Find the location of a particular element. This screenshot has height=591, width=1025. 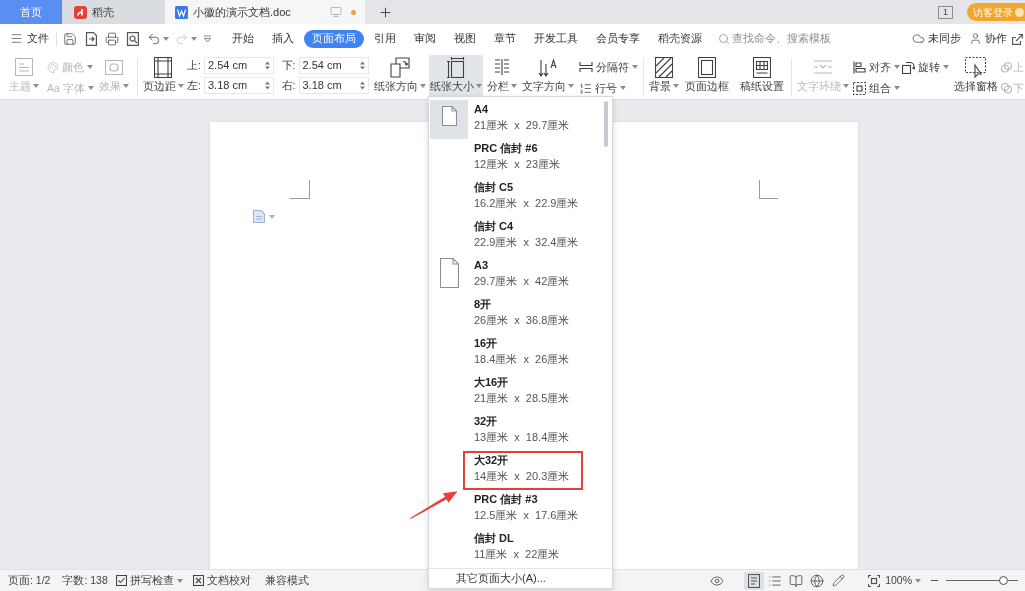

paper-size-option: 大16开 21厘米 x 28.5厘米 is located at coordinates (520, 392).